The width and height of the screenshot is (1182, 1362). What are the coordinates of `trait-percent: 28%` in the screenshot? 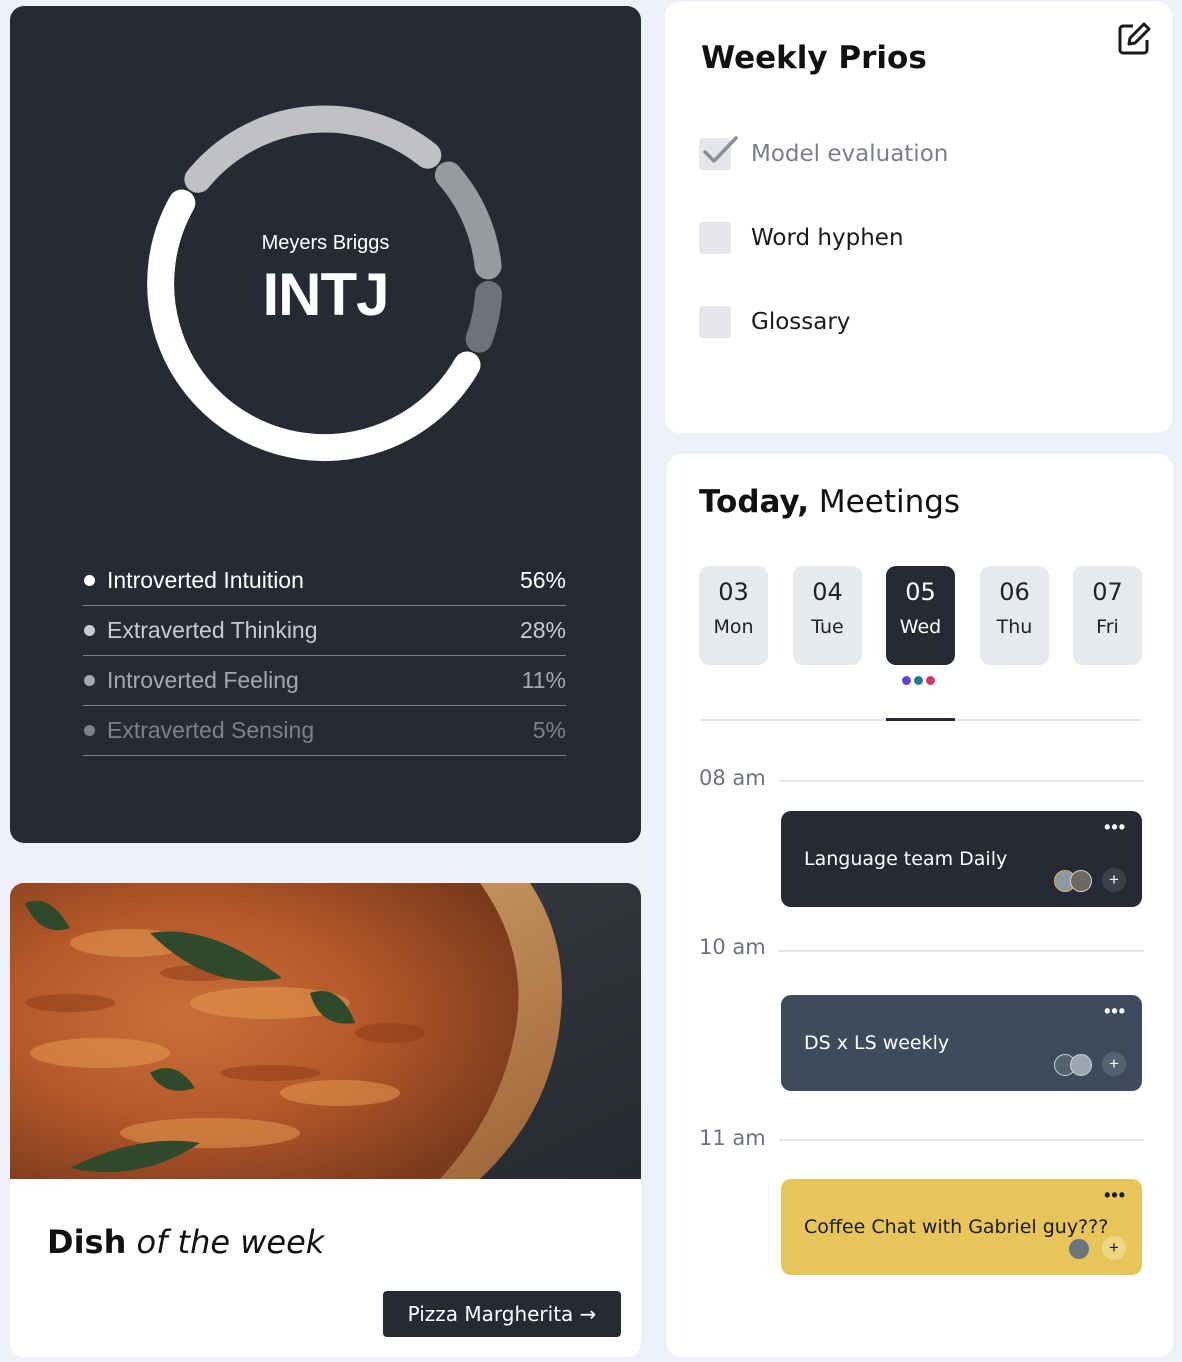 It's located at (542, 630).